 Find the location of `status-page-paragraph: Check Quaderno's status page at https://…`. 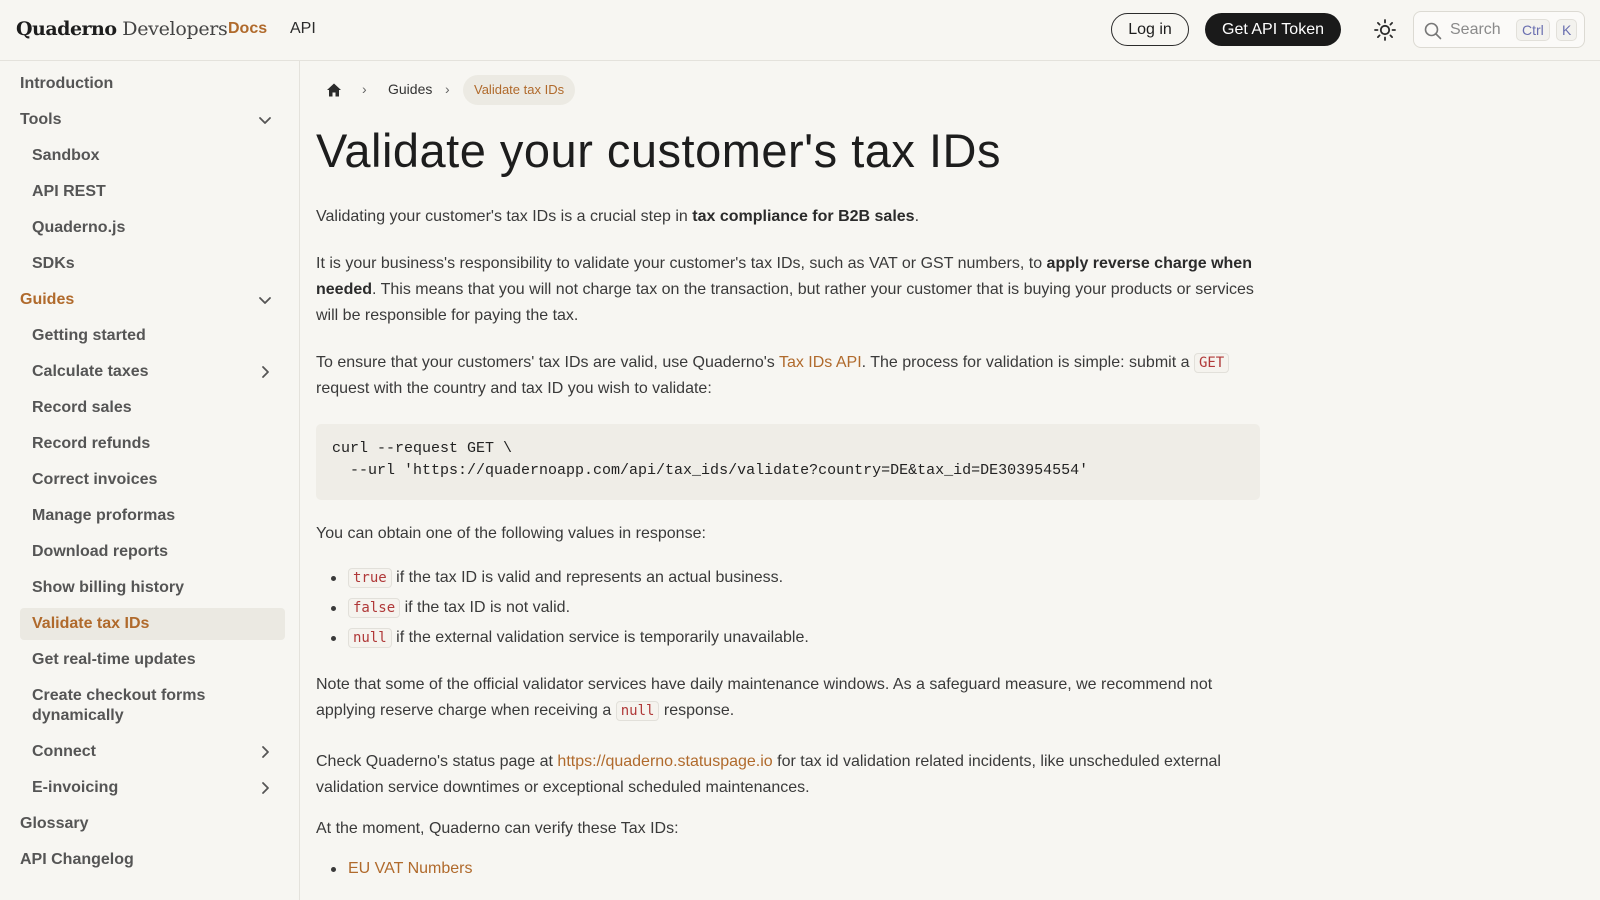

status-page-paragraph: Check Quaderno's status page at https://… is located at coordinates (788, 775).